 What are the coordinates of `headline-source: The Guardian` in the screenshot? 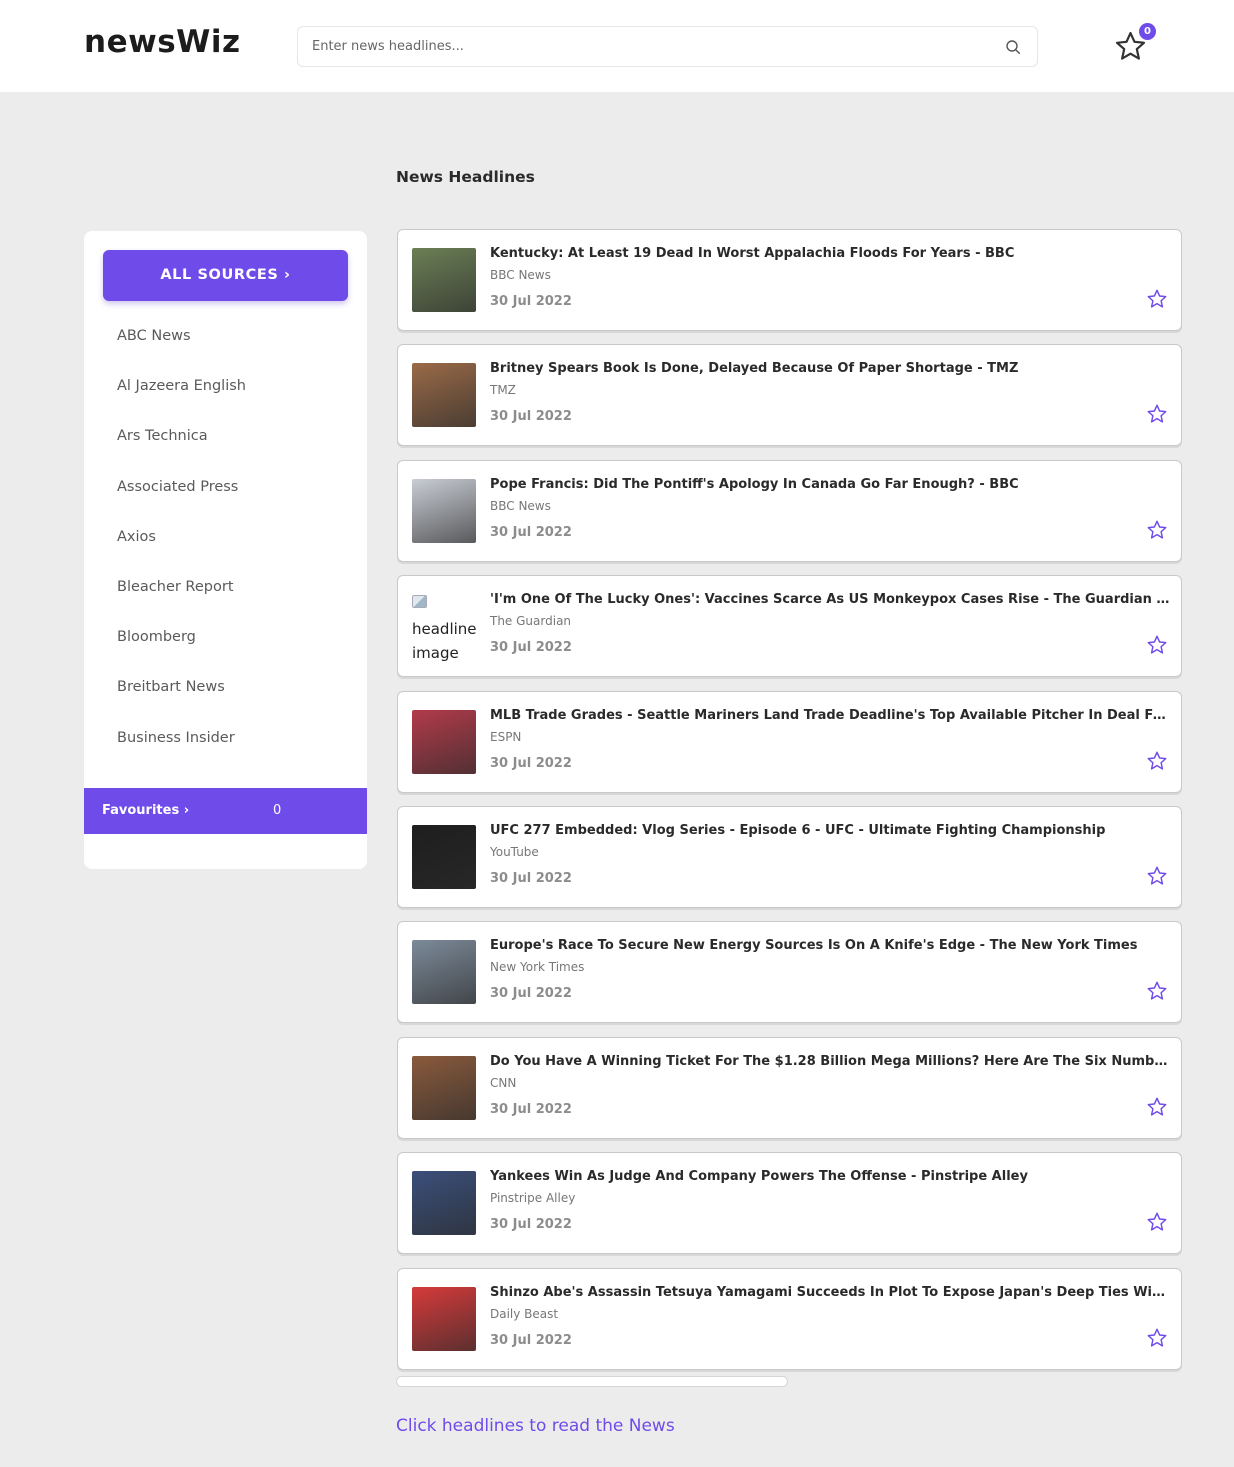 It's located at (531, 621).